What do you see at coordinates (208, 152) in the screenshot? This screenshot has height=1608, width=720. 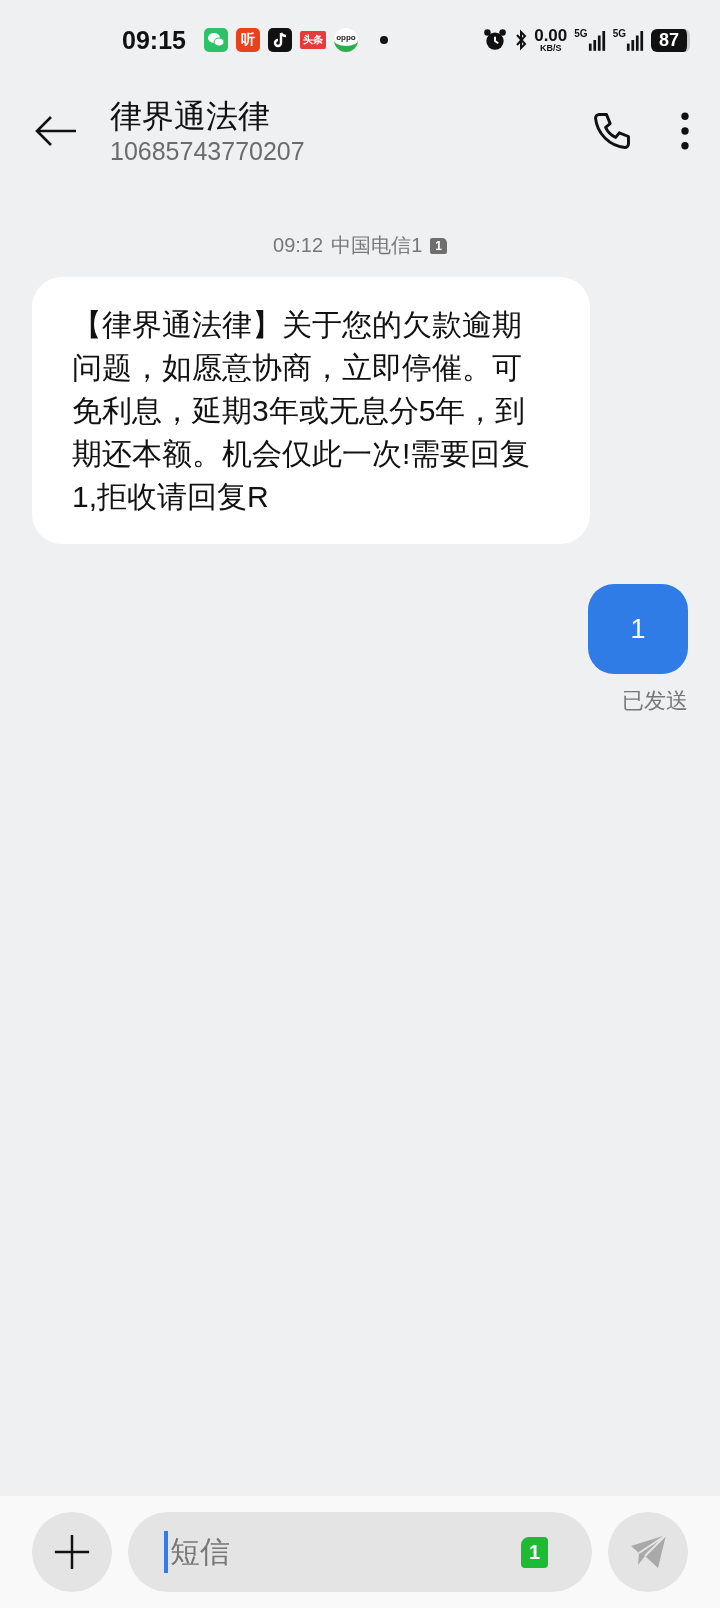 I see `phone-number: 10685743770207` at bounding box center [208, 152].